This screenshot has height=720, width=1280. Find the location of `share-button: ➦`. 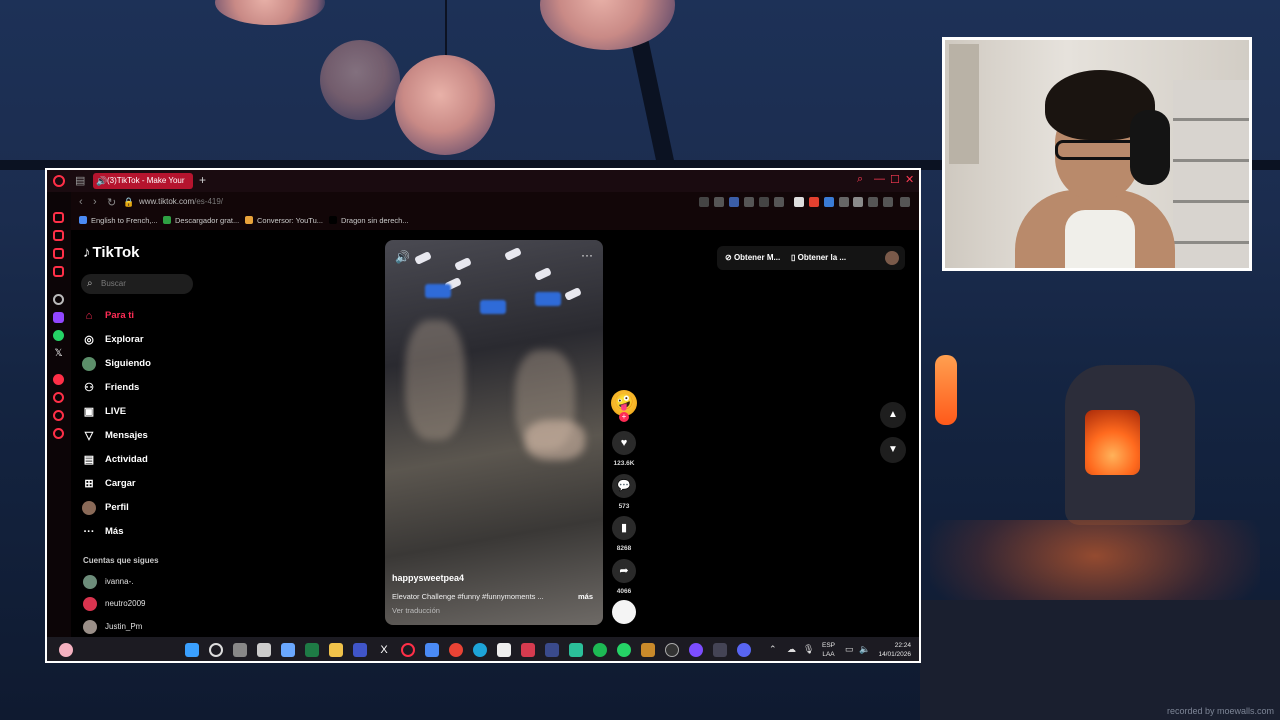

share-button: ➦ is located at coordinates (624, 571).